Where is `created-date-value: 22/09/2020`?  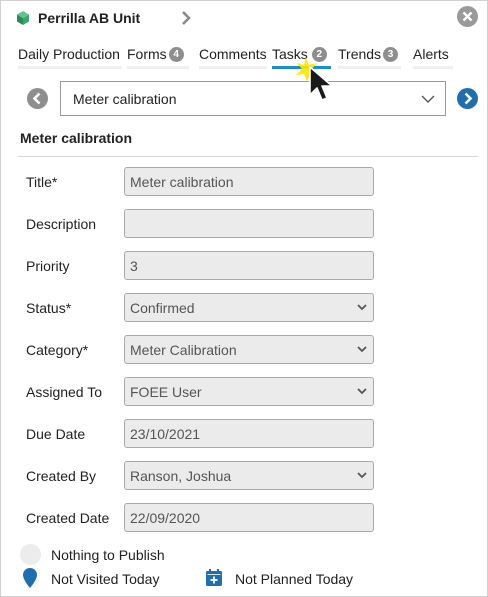 created-date-value: 22/09/2020 is located at coordinates (165, 518).